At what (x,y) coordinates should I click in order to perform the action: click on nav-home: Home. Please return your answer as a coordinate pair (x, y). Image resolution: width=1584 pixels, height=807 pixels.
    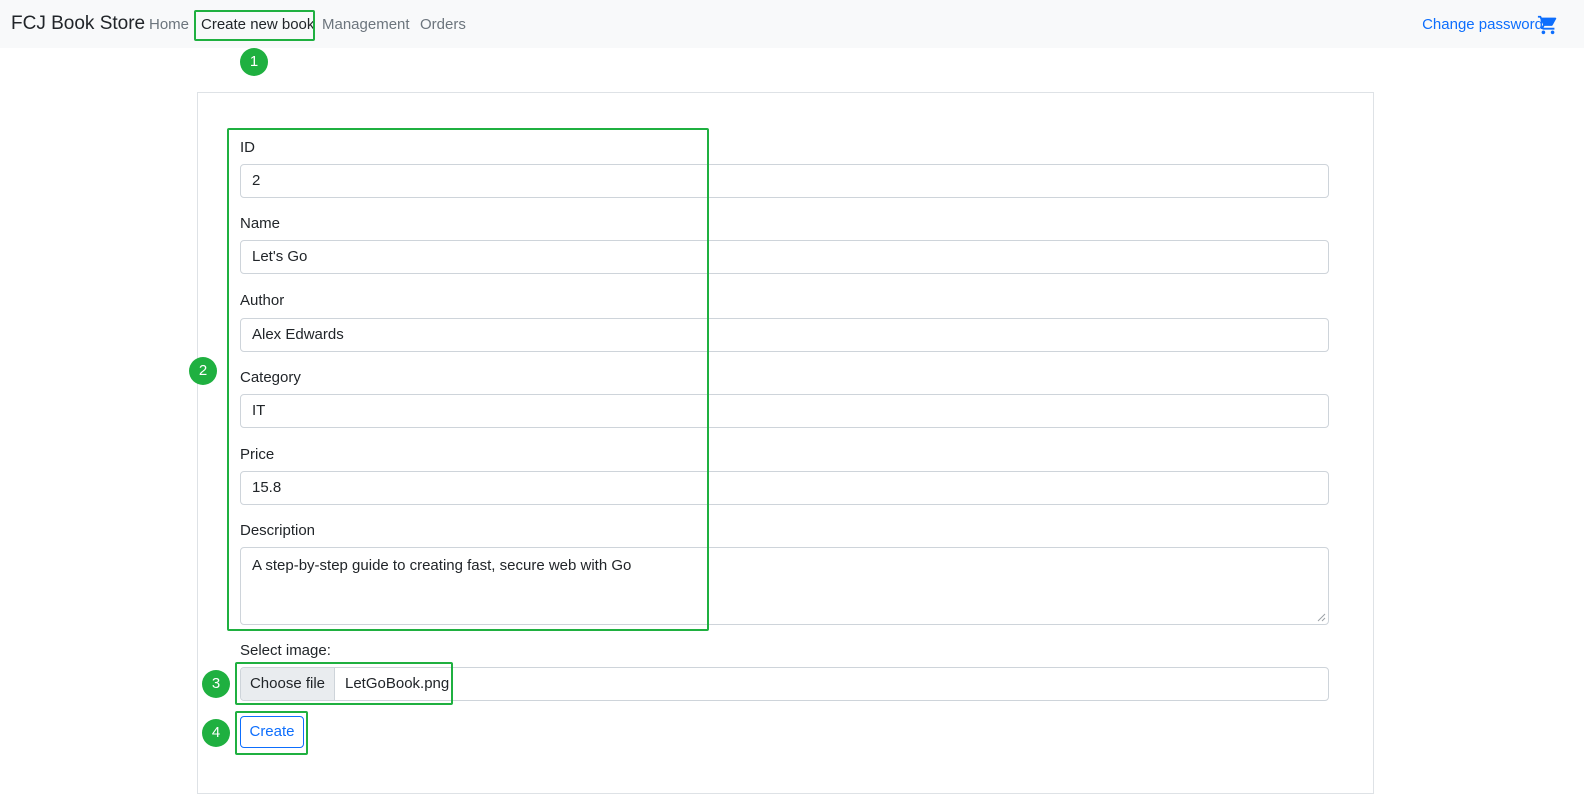
    Looking at the image, I should click on (169, 24).